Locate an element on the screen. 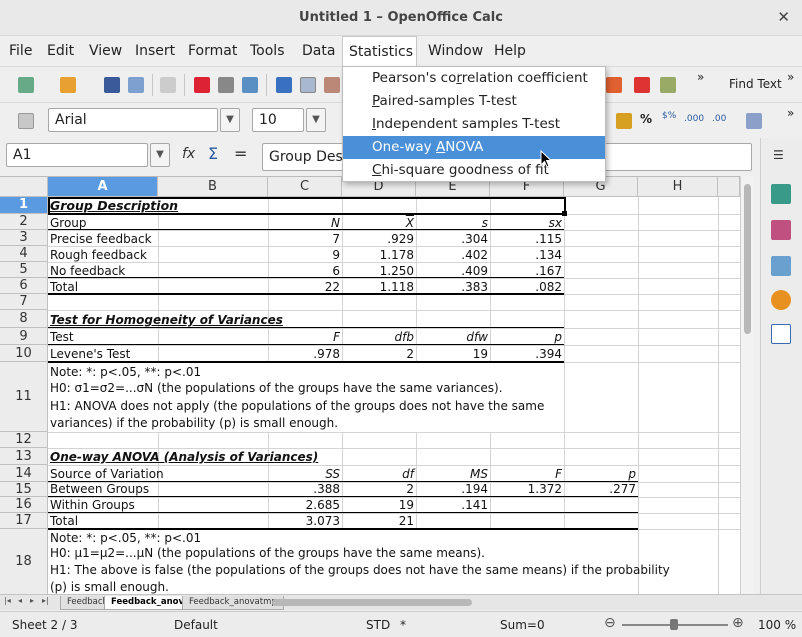 This screenshot has width=802, height=637. menu-statistics: Statistics is located at coordinates (379, 51).